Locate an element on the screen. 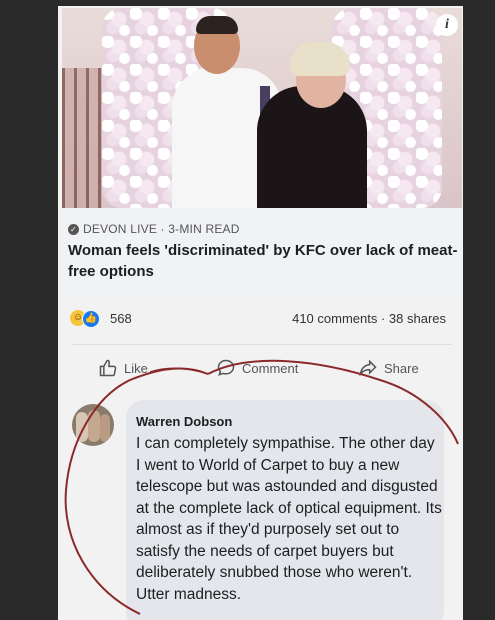 This screenshot has width=495, height=620. comment-label: Comment is located at coordinates (270, 368).